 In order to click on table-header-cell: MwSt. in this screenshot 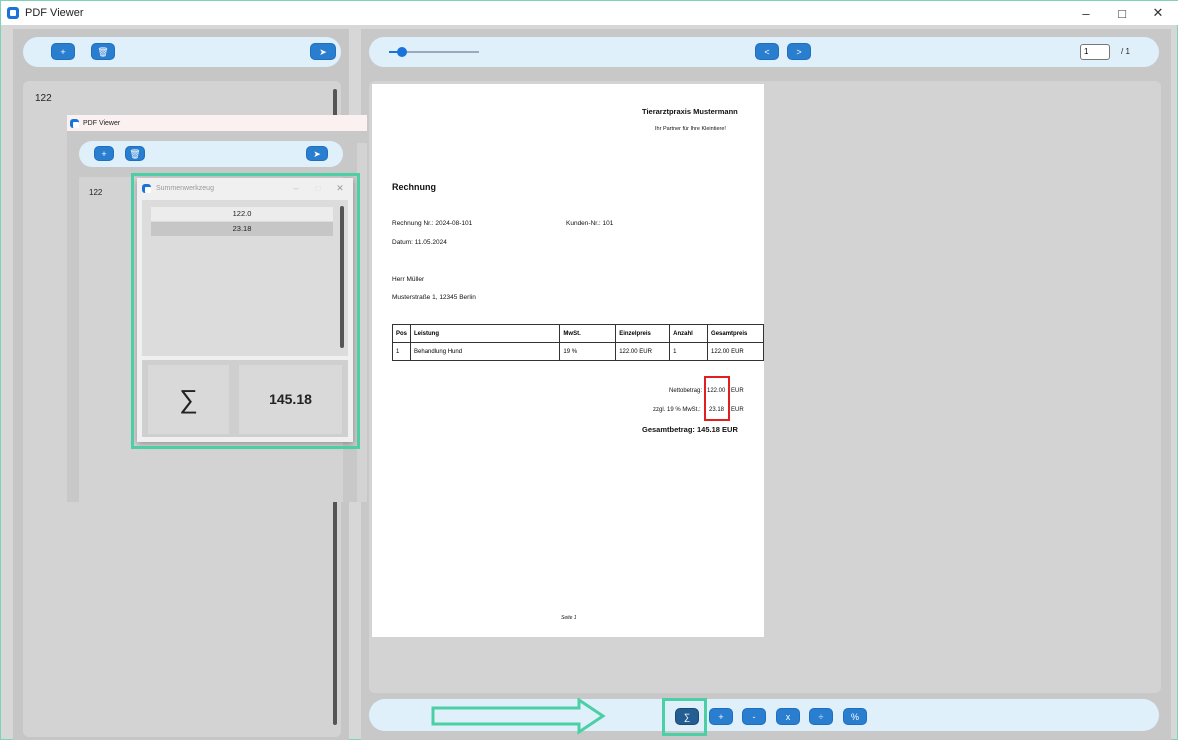, I will do `click(588, 333)`.